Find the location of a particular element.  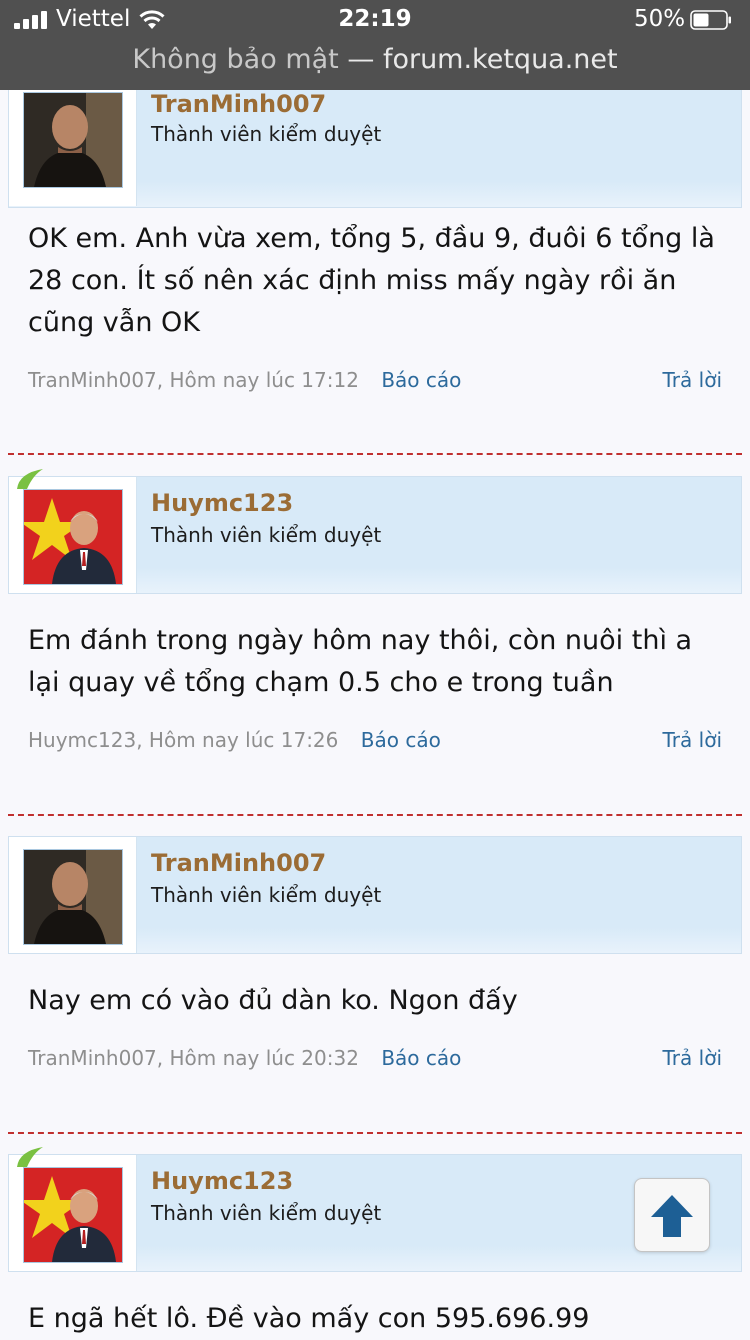

battery-icon is located at coordinates (710, 20).